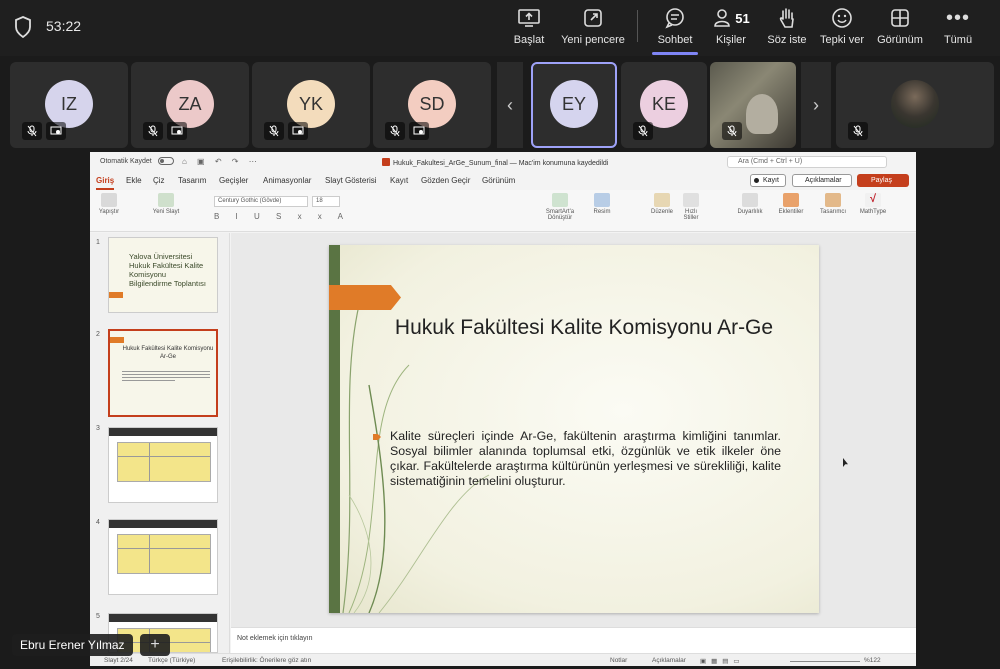  I want to click on people-count: 51, so click(742, 18).